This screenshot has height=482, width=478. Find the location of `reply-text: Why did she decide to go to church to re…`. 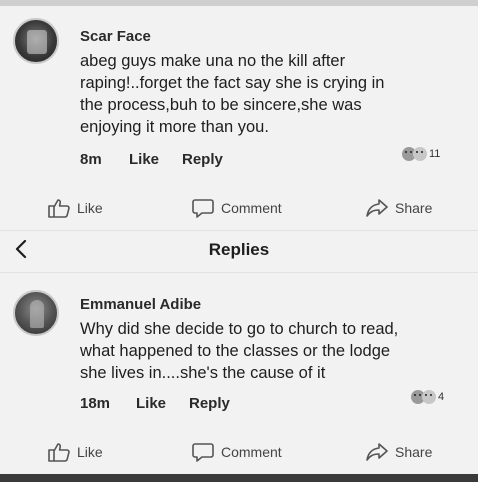

reply-text: Why did she decide to go to church to re… is located at coordinates (275, 351).